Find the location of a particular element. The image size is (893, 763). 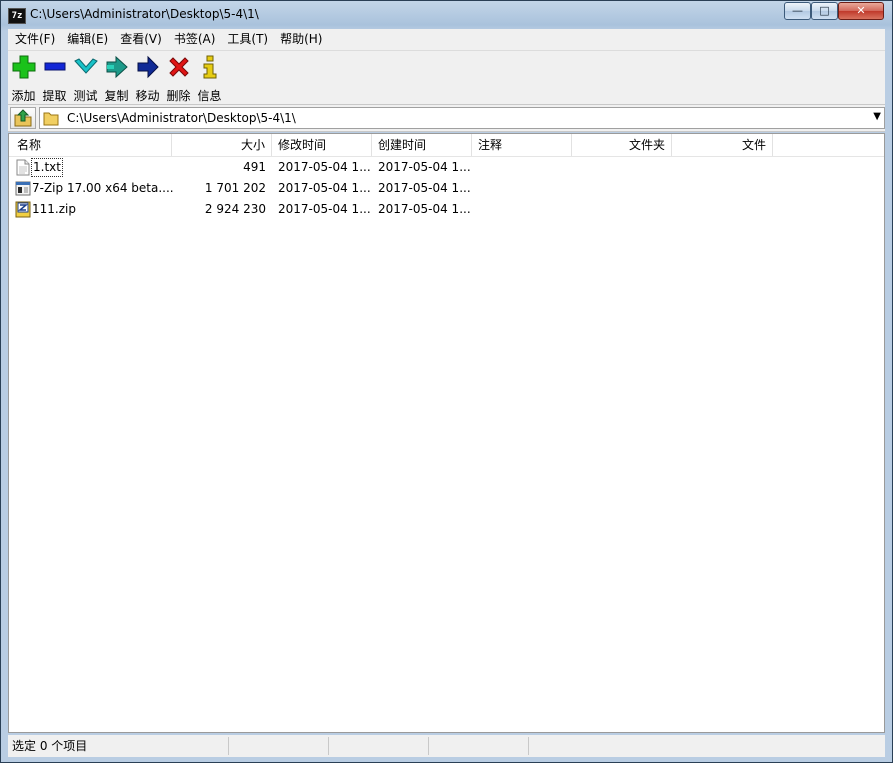

menu-file: 文件(F) is located at coordinates (34, 39).